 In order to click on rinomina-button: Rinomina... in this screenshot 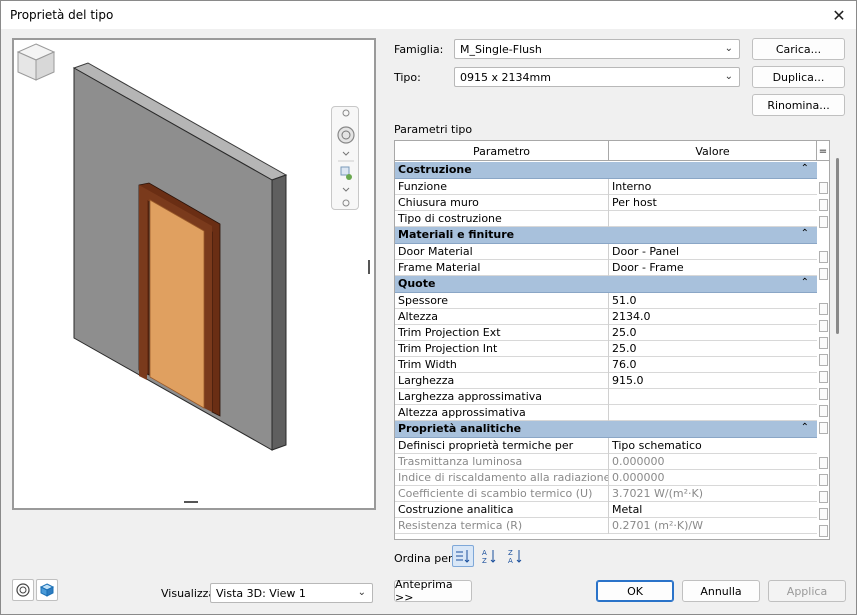, I will do `click(798, 105)`.